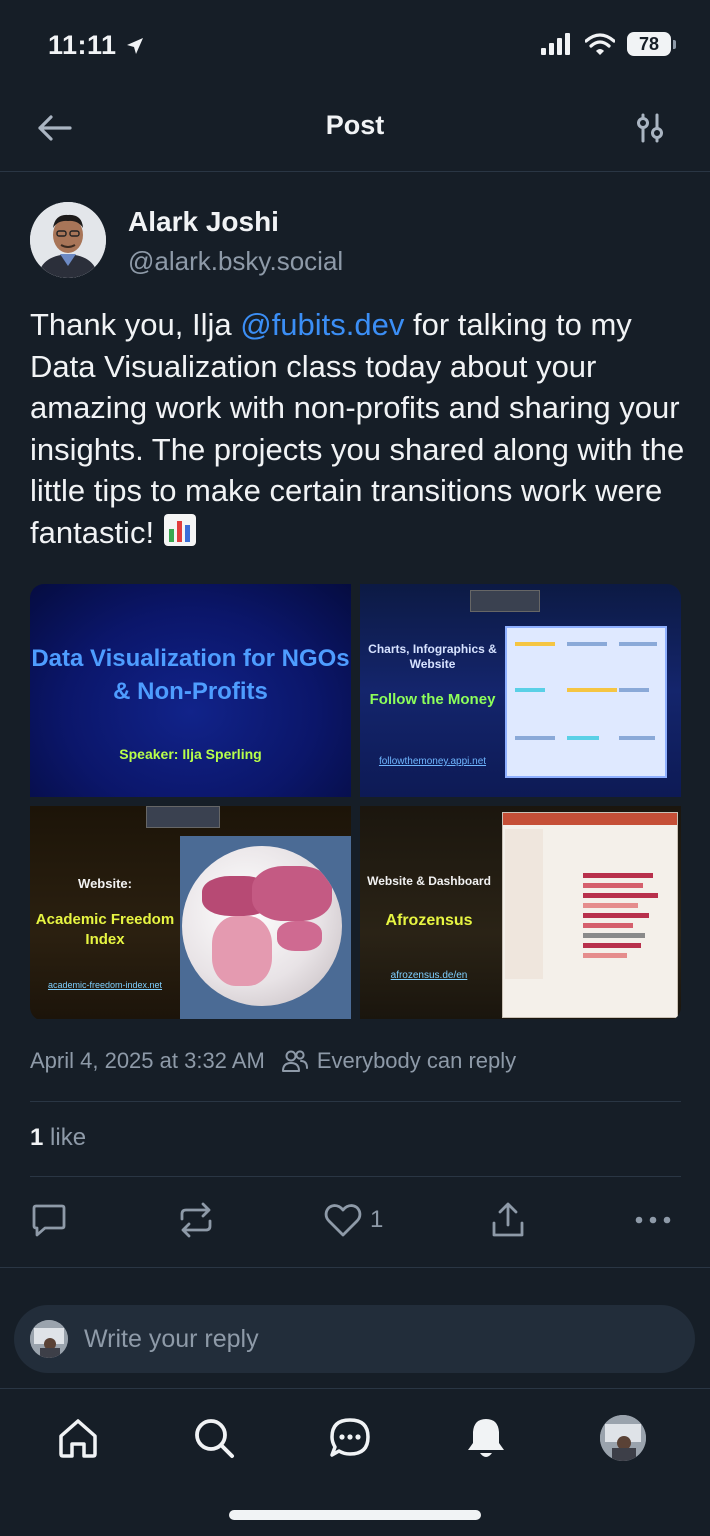 The image size is (710, 1536). I want to click on reply-button, so click(49, 1220).